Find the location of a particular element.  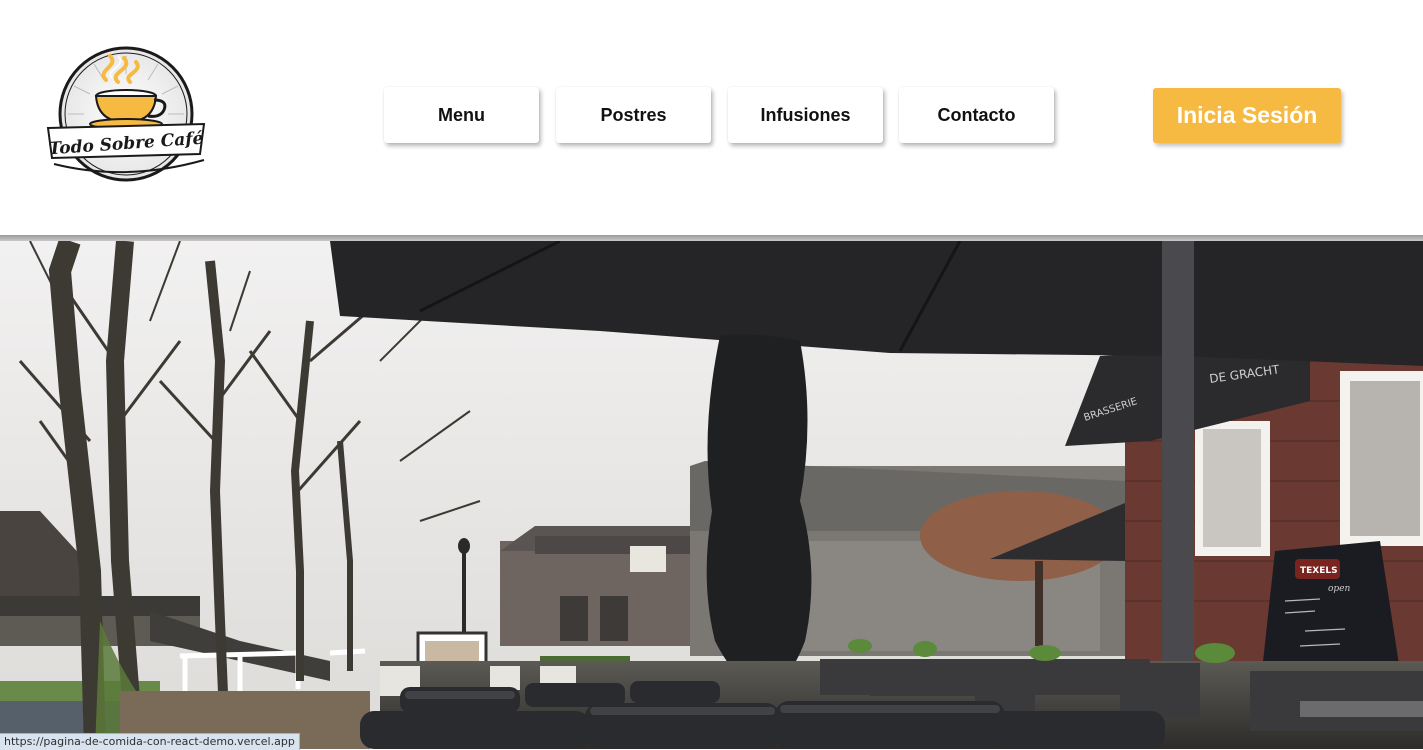

svg-text: TEXELS is located at coordinates (1319, 571).